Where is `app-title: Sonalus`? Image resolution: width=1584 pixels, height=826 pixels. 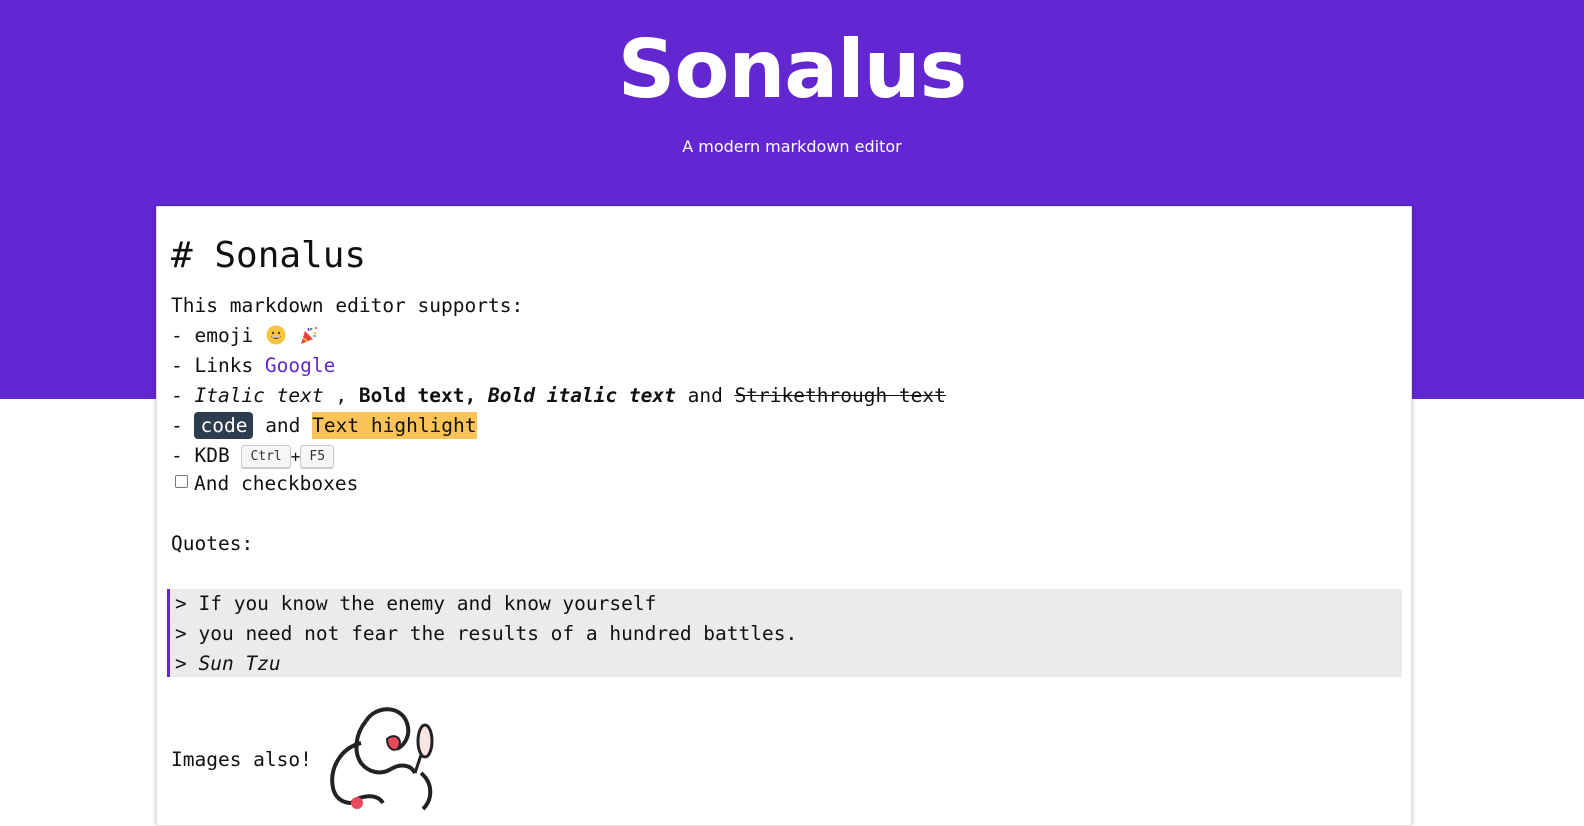
app-title: Sonalus is located at coordinates (792, 69).